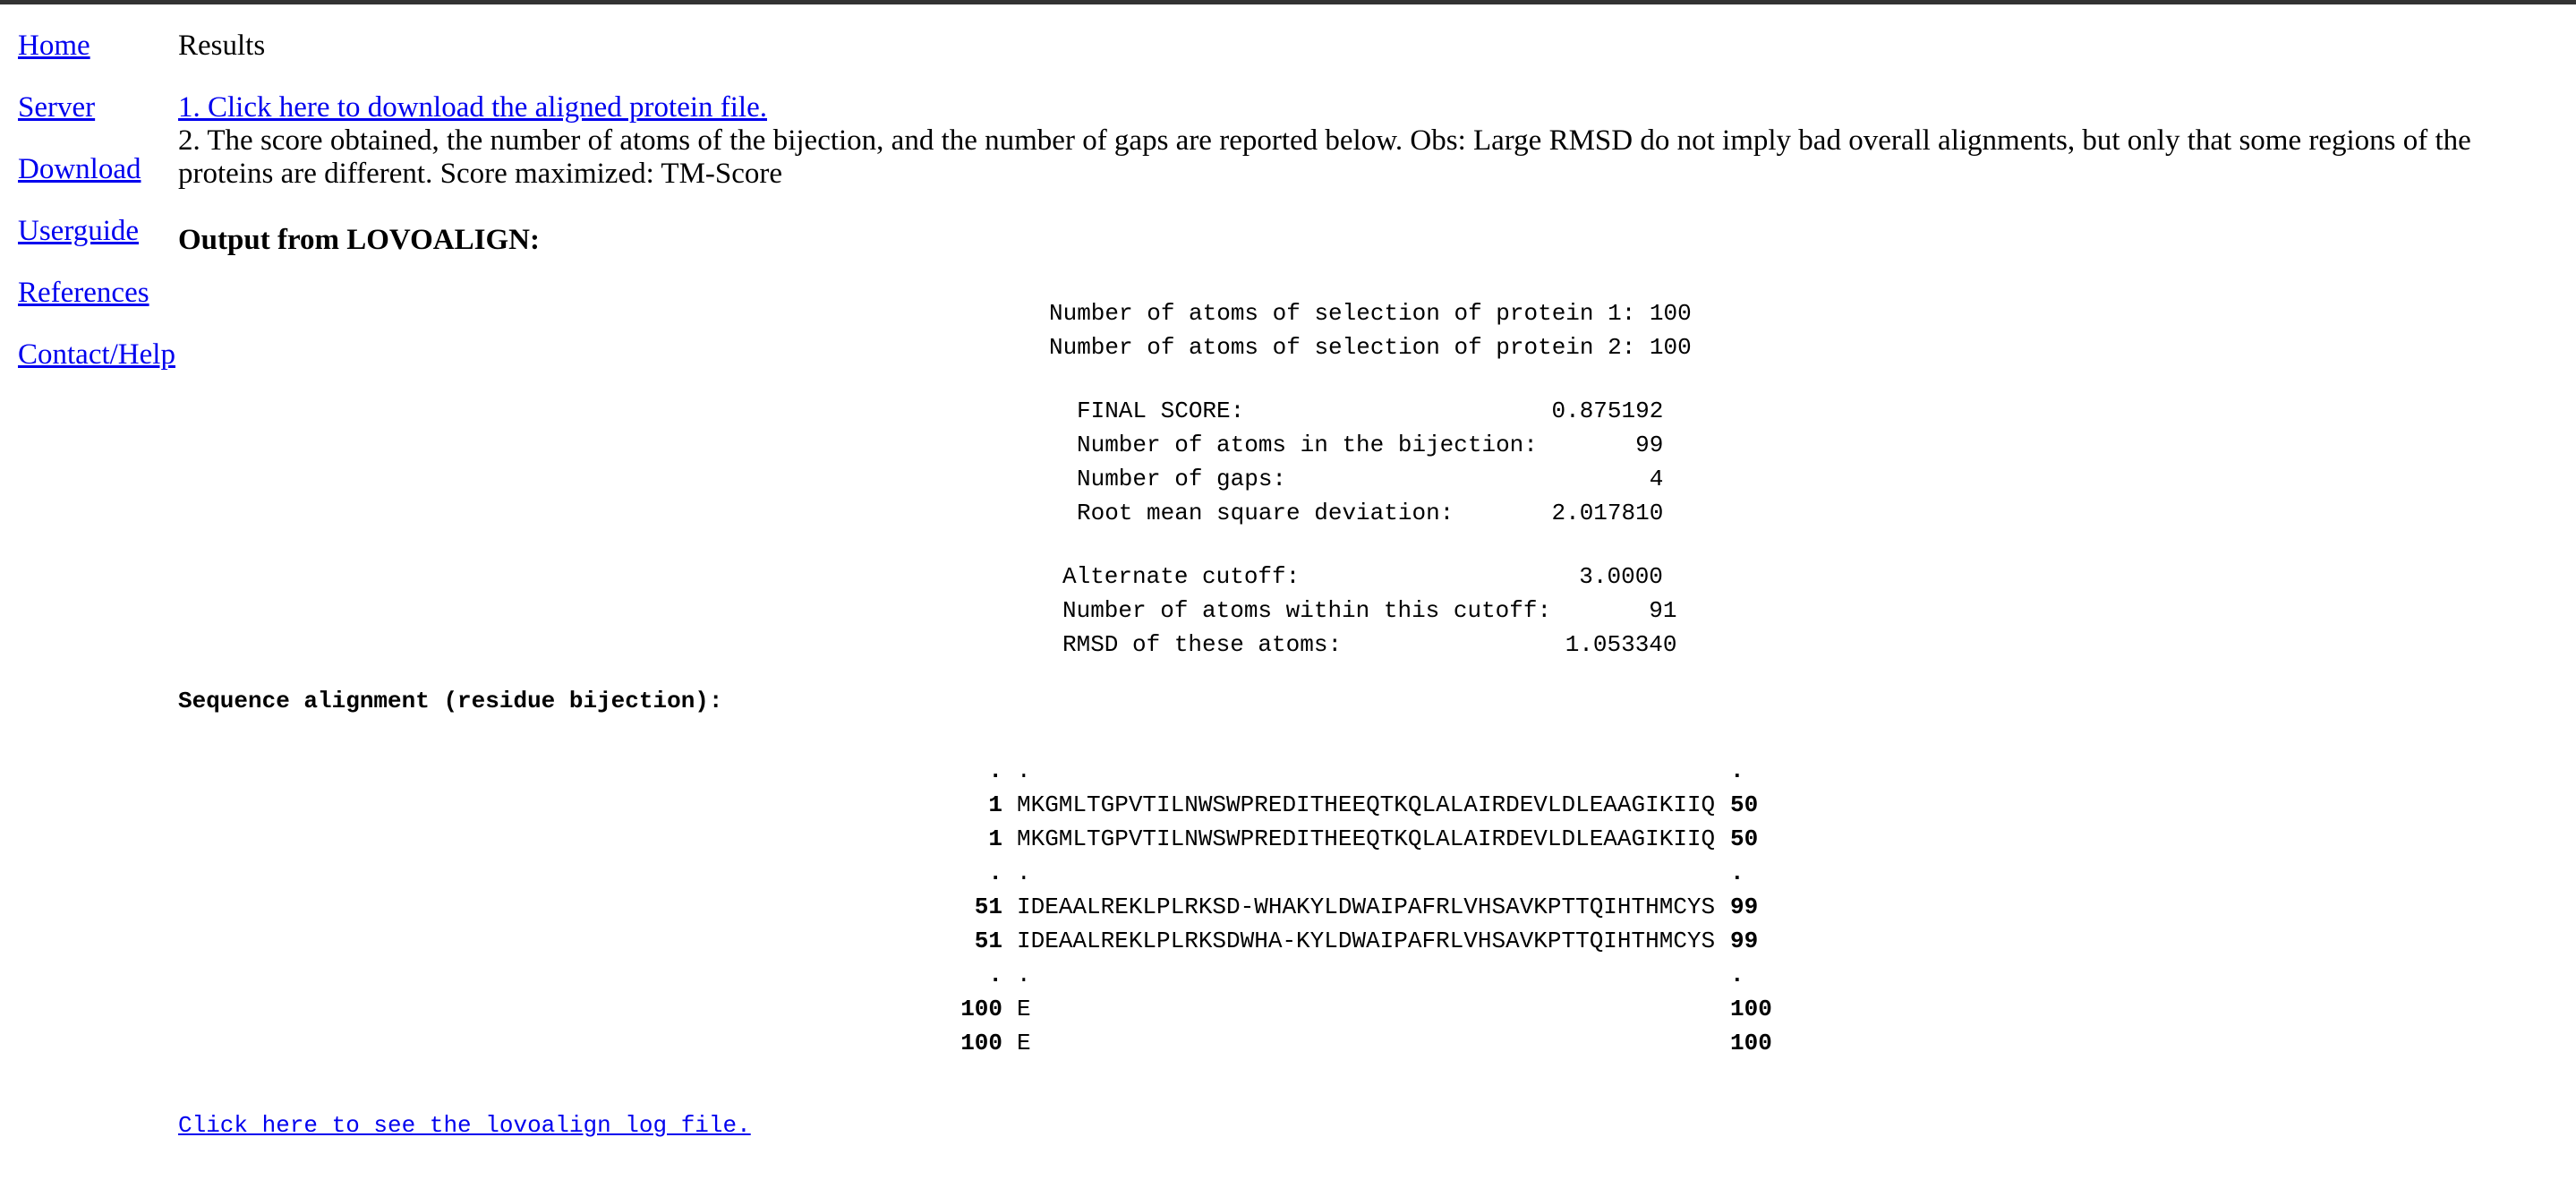 Image resolution: width=2576 pixels, height=1180 pixels. What do you see at coordinates (1369, 644) in the screenshot?
I see `cutoff-rmsd-line: RMSD of these atoms: 1.053340` at bounding box center [1369, 644].